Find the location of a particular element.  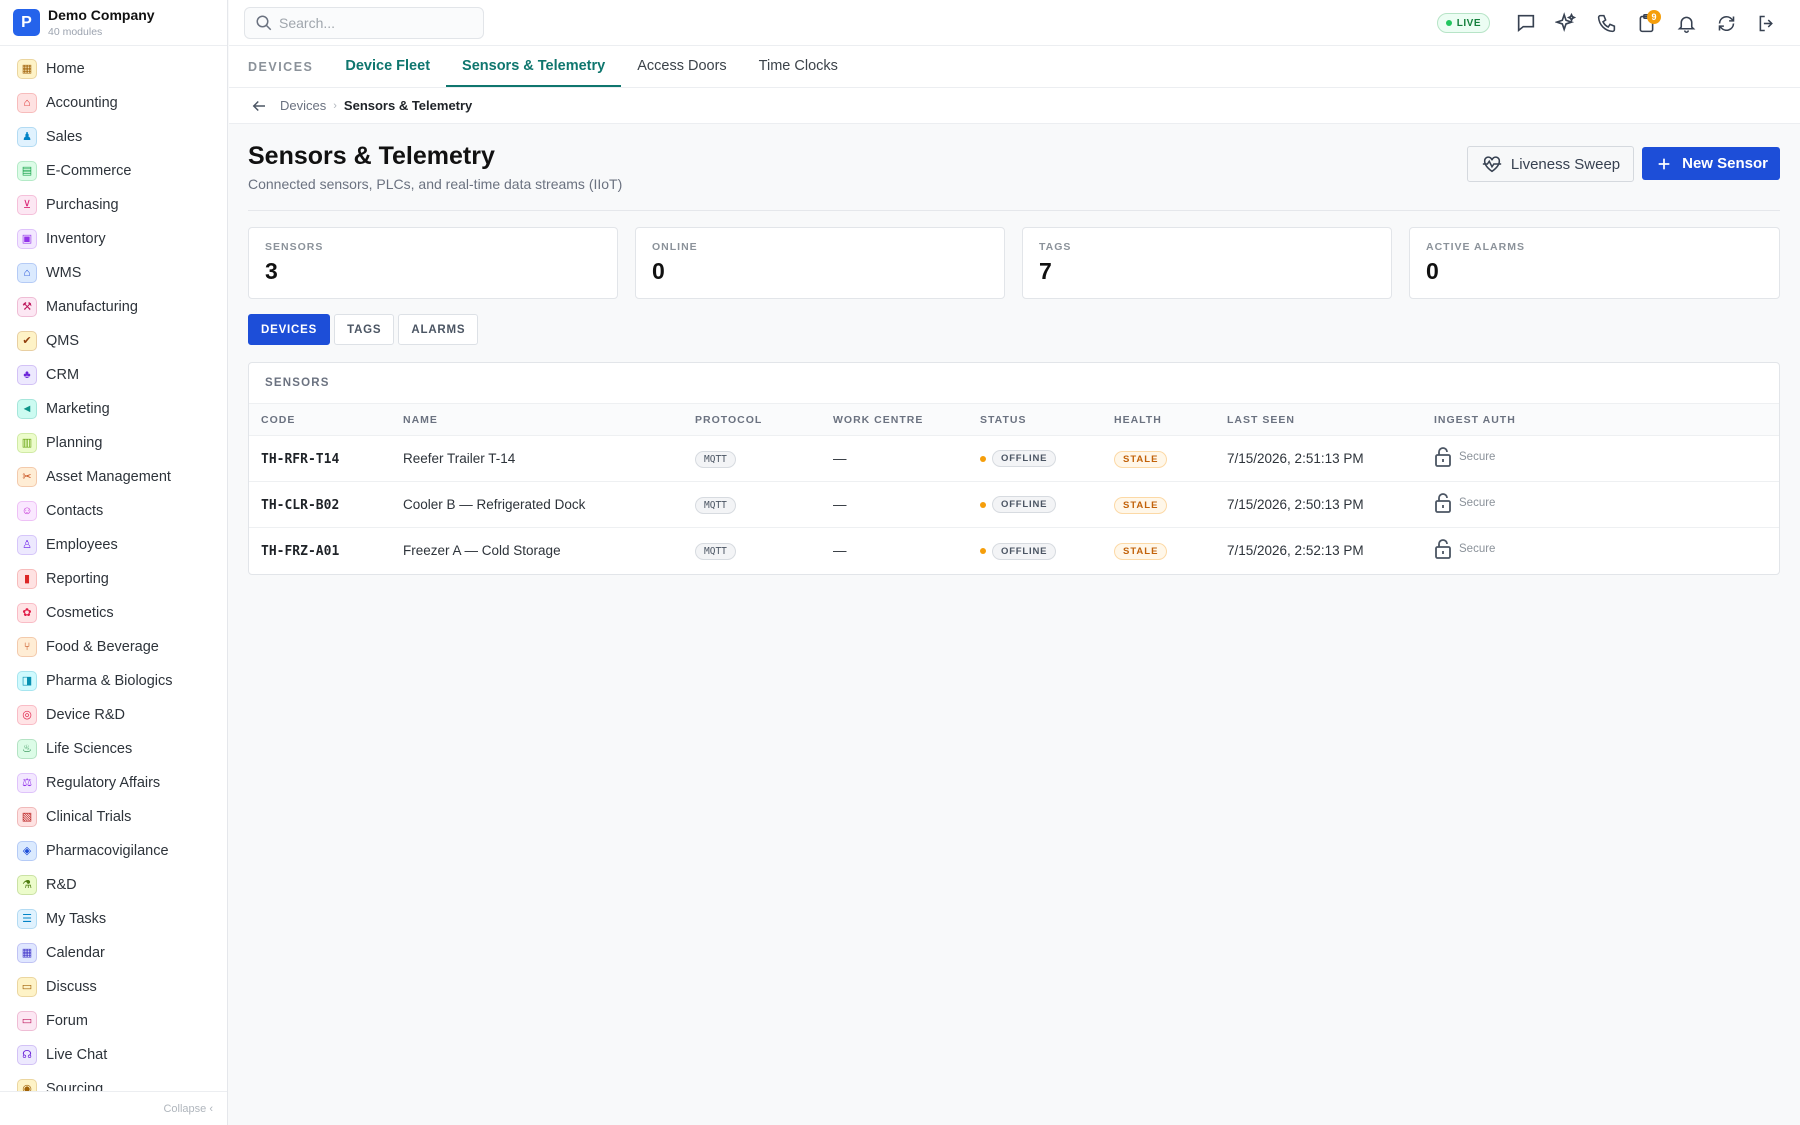

sidebar-item-sales: ♟ Sales is located at coordinates (113, 137).